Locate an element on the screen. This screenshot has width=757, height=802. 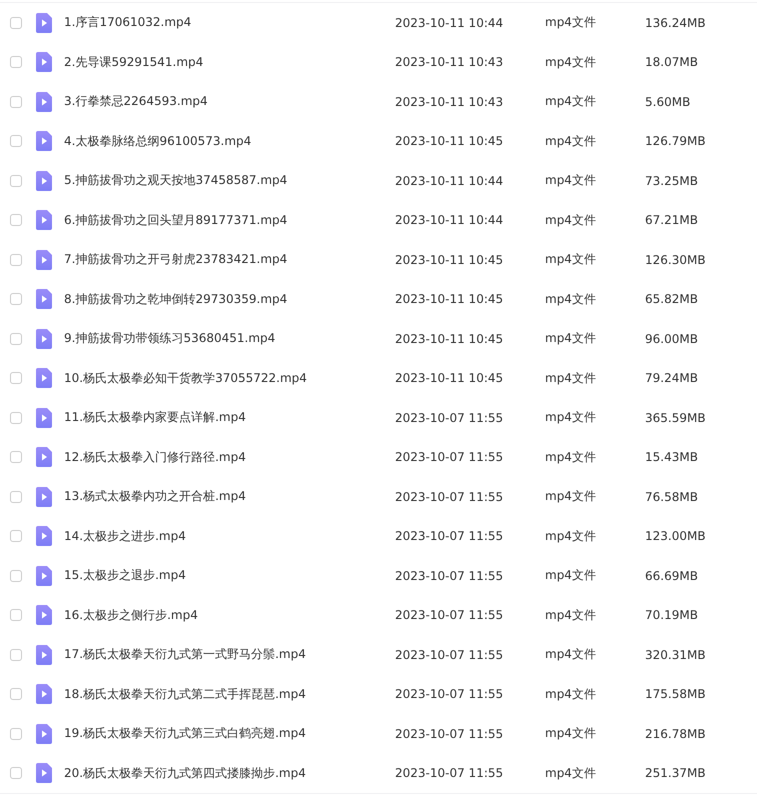
file-name: 11.杨氏太极拳内家要点详解.mp4 is located at coordinates (229, 417).